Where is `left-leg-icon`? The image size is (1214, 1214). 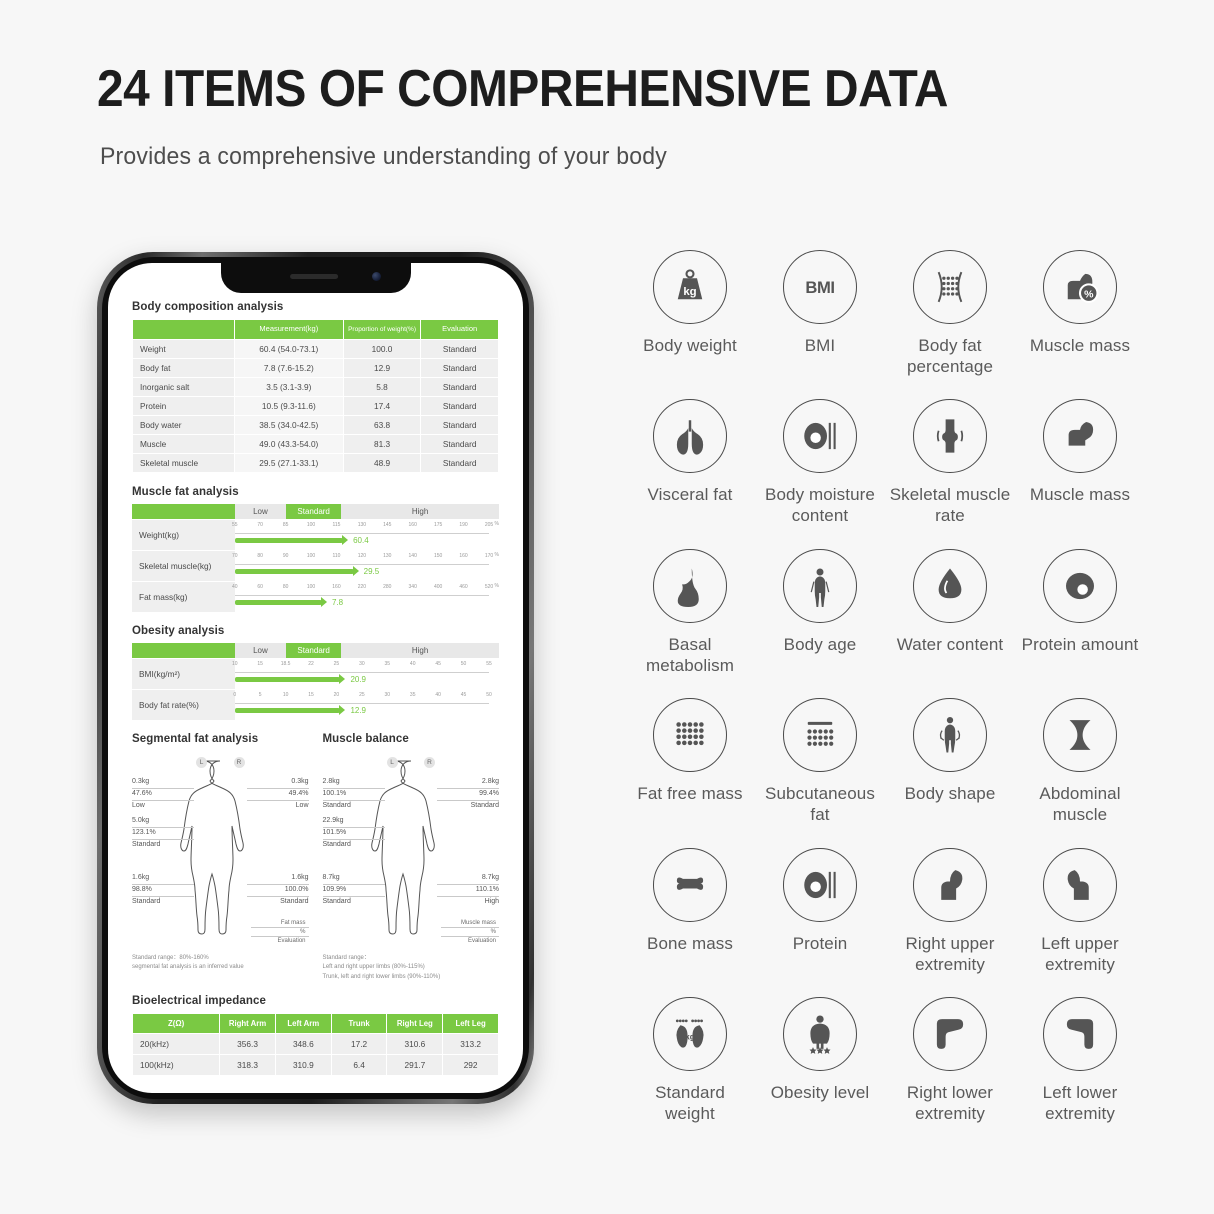
left-leg-icon is located at coordinates (1080, 1034).